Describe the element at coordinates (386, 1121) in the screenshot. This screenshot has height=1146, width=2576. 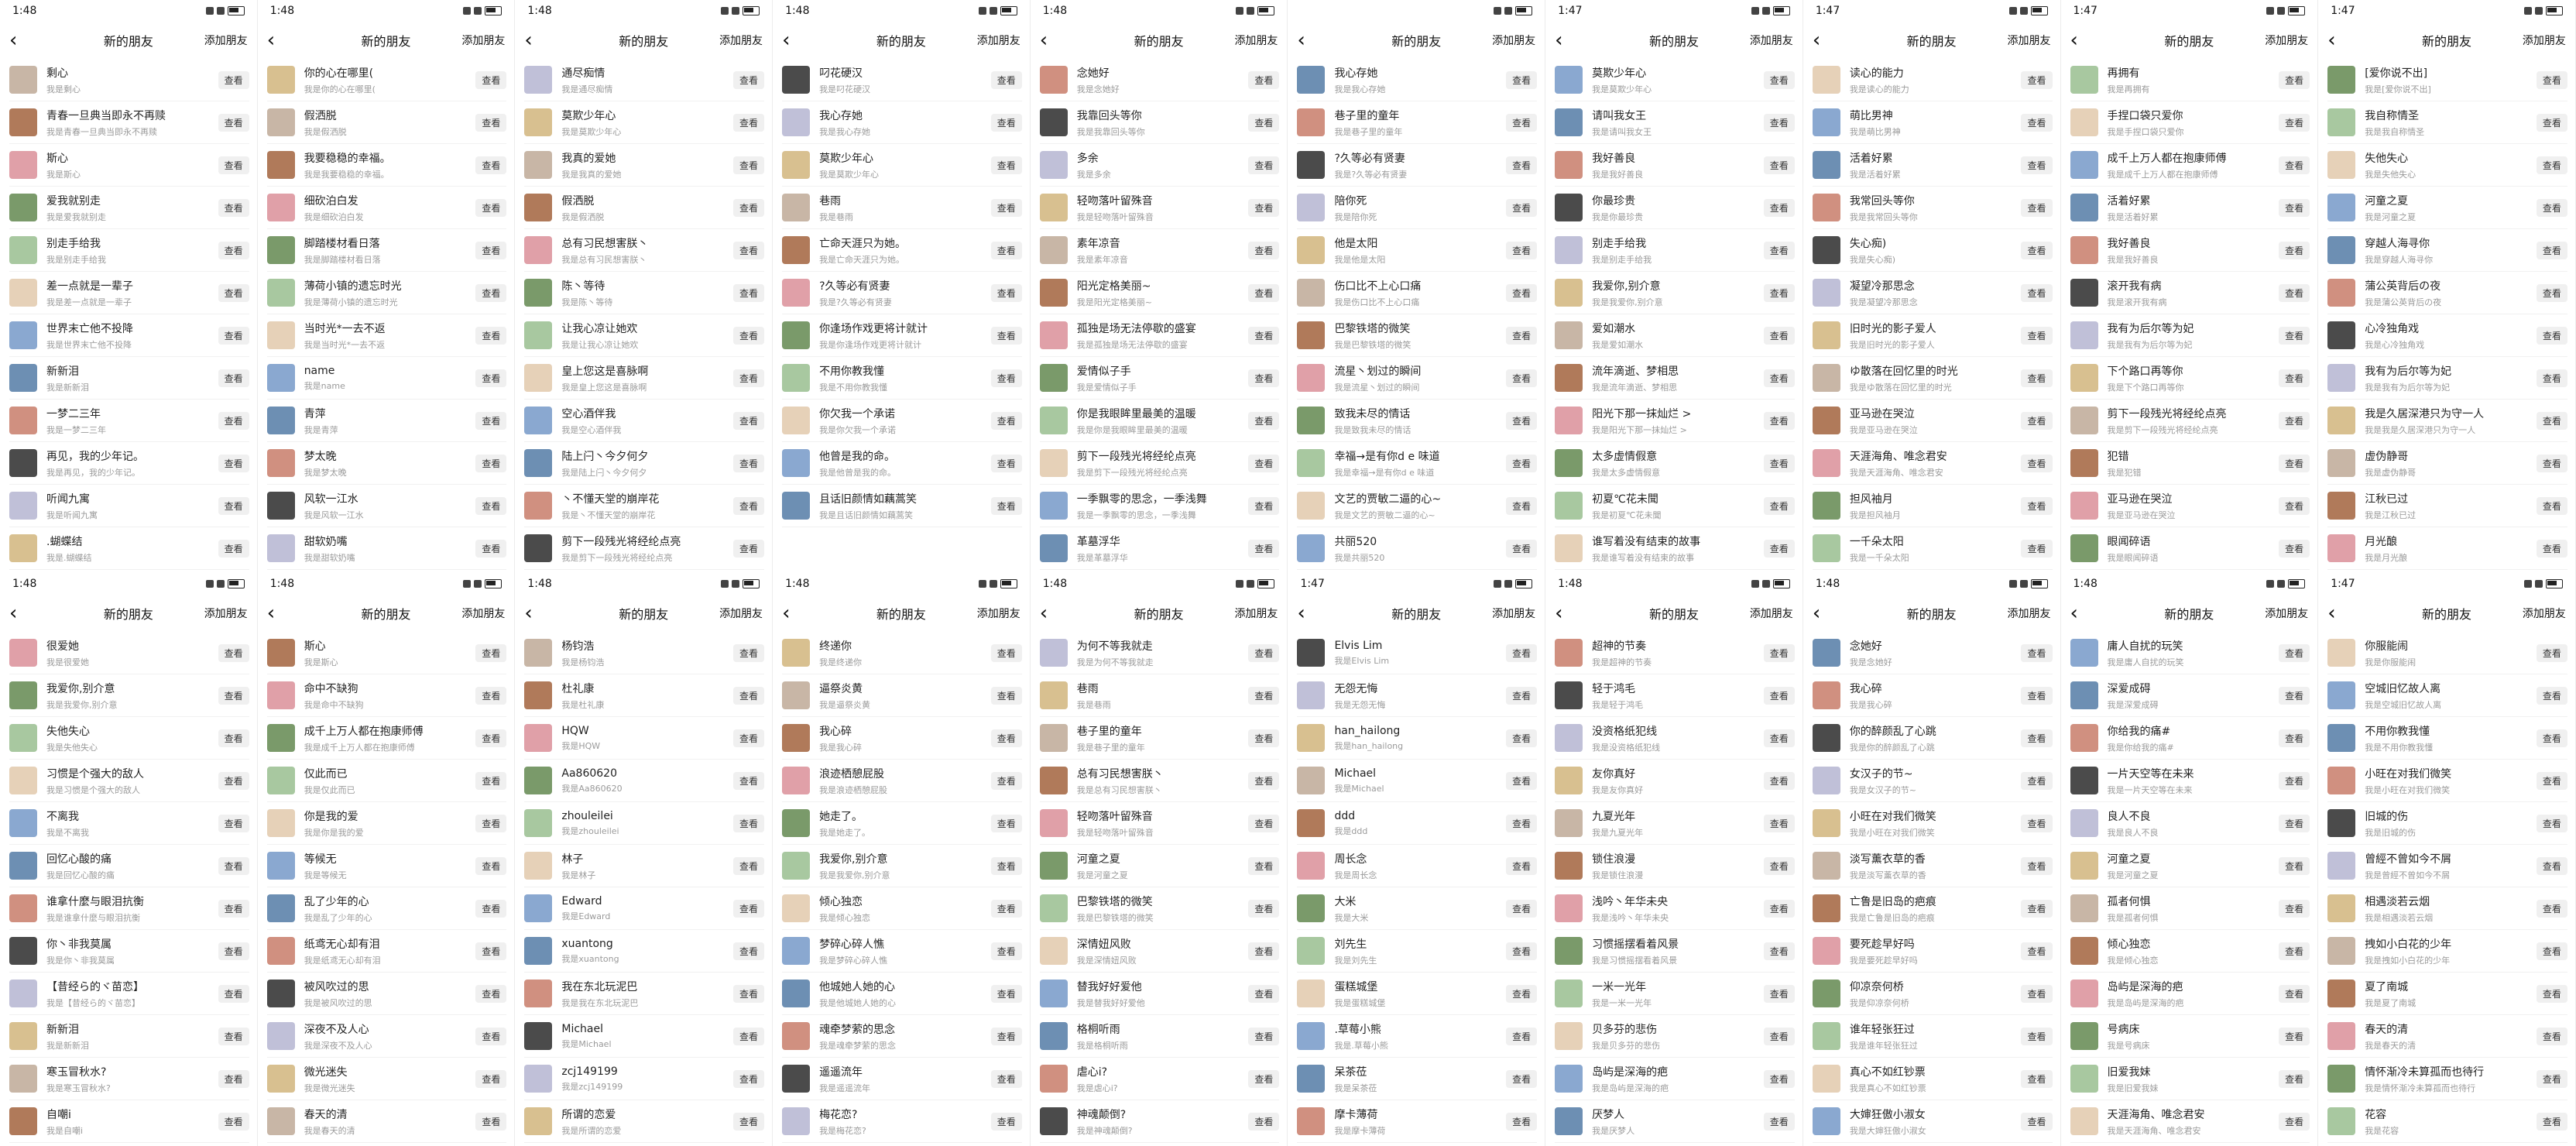
I see `list-item: 春天的清 我是春天的清 查看` at that location.